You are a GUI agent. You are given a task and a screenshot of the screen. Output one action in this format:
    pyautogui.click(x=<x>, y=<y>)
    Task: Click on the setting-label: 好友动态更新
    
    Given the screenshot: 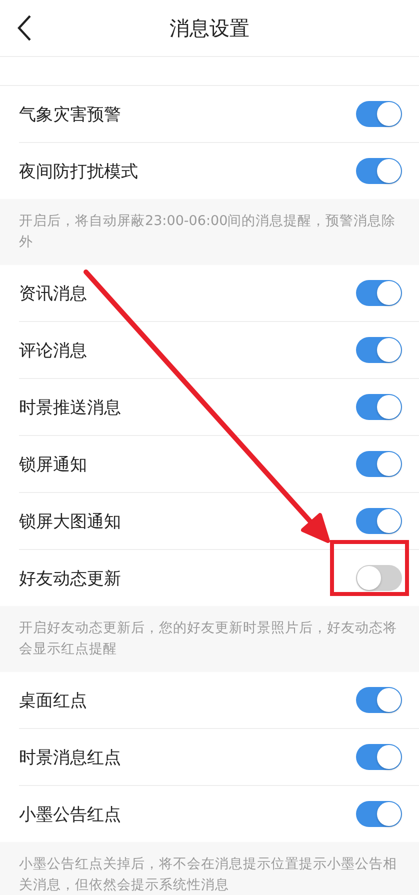 What is the action you would take?
    pyautogui.click(x=70, y=579)
    